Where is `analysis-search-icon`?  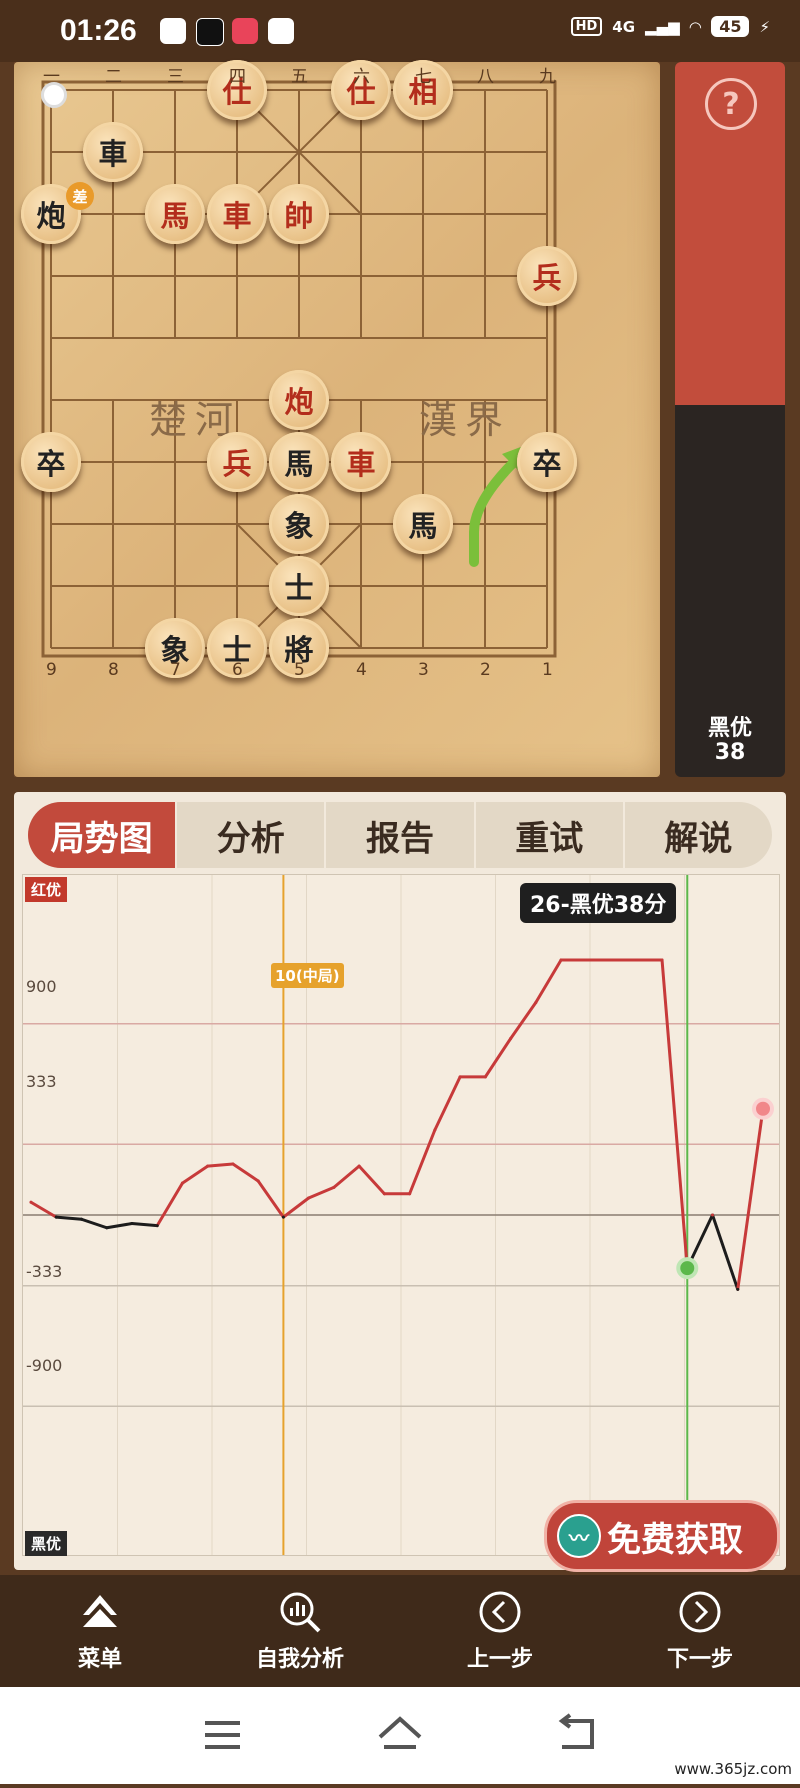
analysis-search-icon is located at coordinates (300, 1612).